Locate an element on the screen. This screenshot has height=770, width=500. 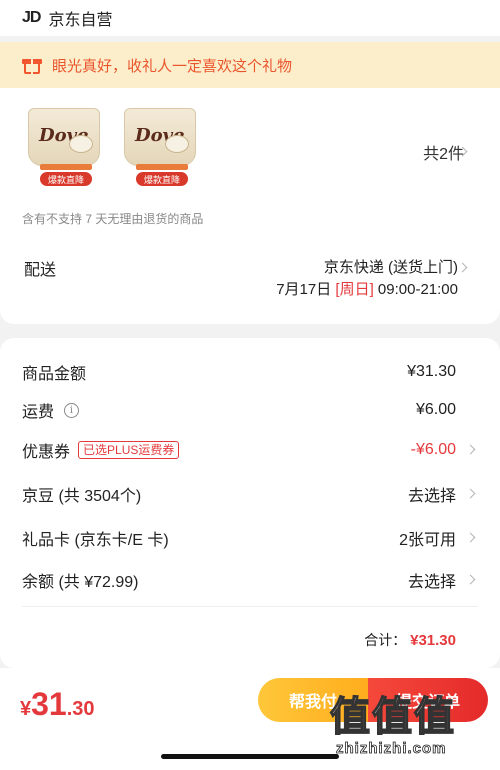
delivery-label: 配送 is located at coordinates (40, 270).